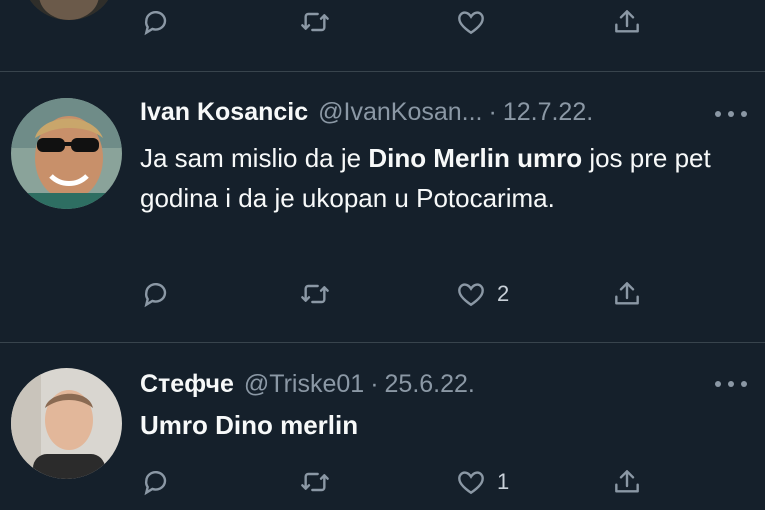  What do you see at coordinates (304, 384) in the screenshot?
I see `author-handle: @Triske01` at bounding box center [304, 384].